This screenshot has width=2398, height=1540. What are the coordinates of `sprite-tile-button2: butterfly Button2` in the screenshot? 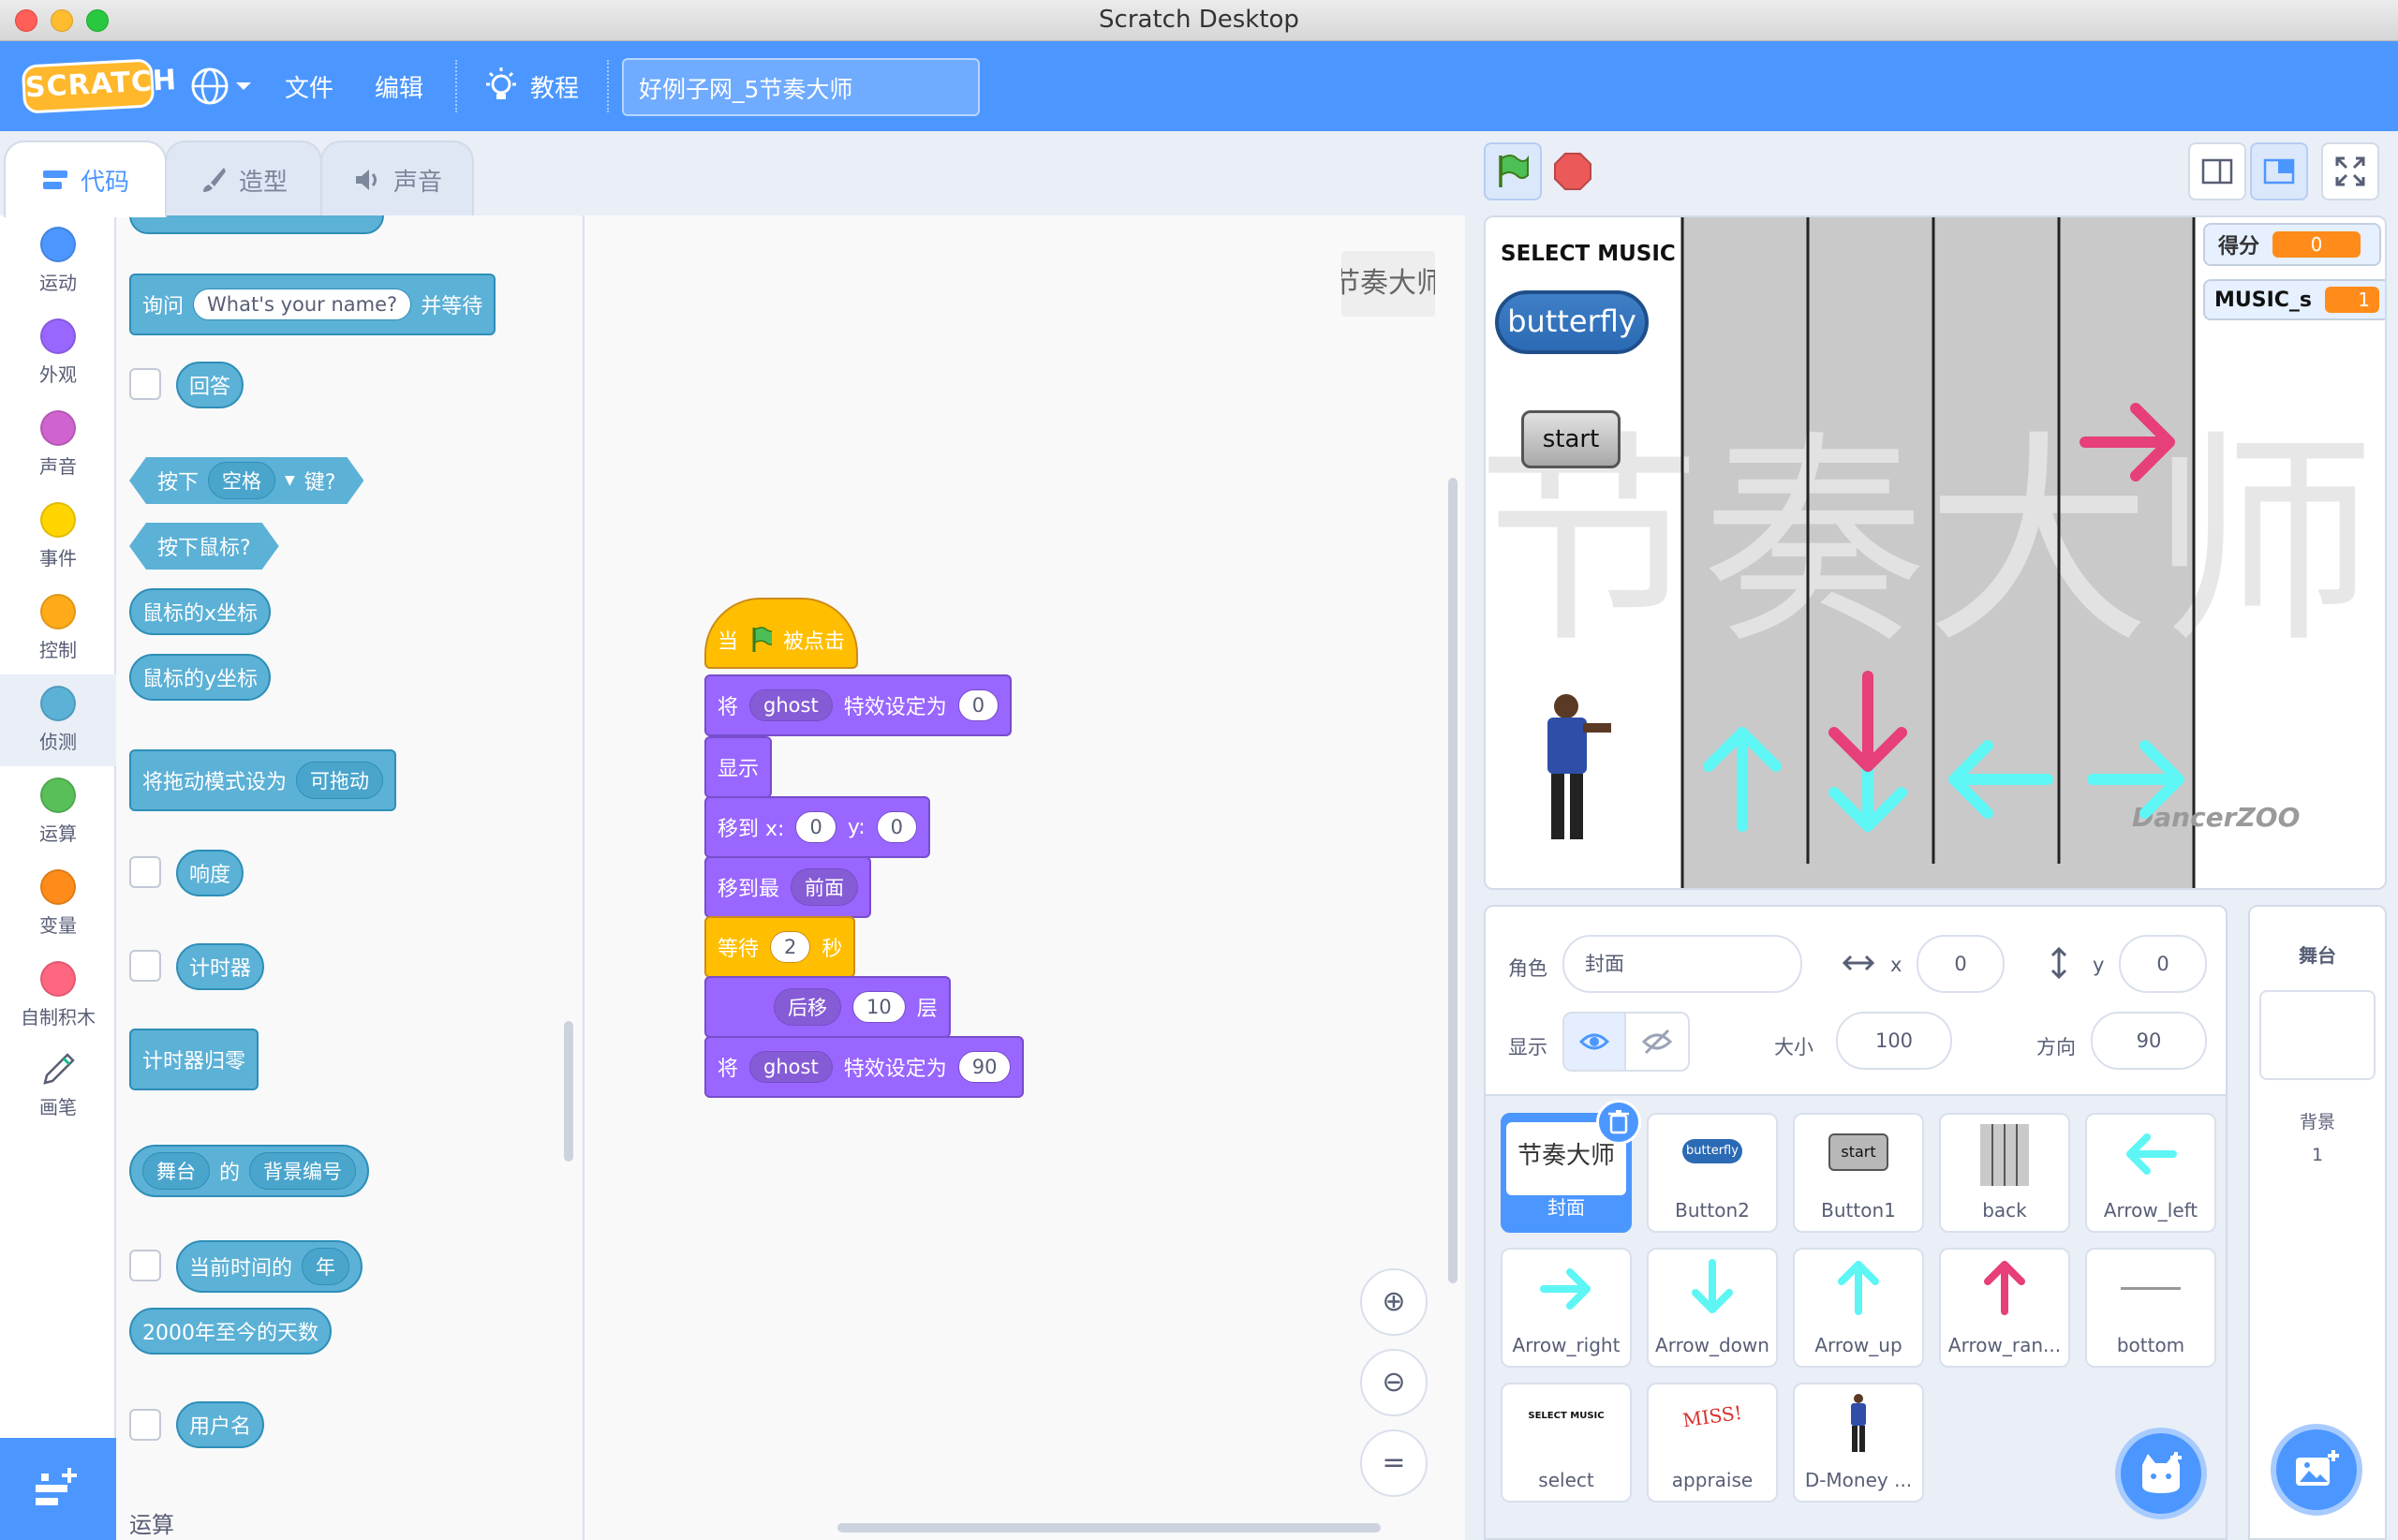 It's located at (1712, 1173).